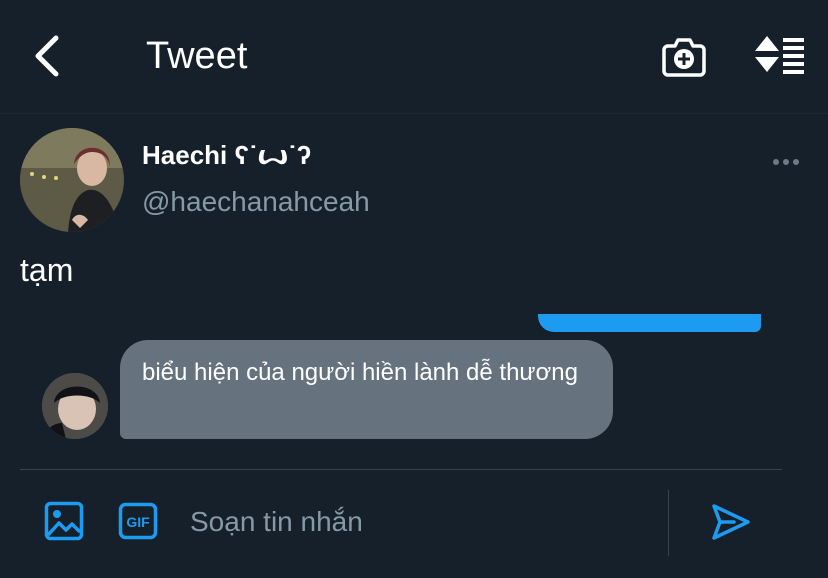 Image resolution: width=828 pixels, height=578 pixels. I want to click on sort-icon, so click(779, 55).